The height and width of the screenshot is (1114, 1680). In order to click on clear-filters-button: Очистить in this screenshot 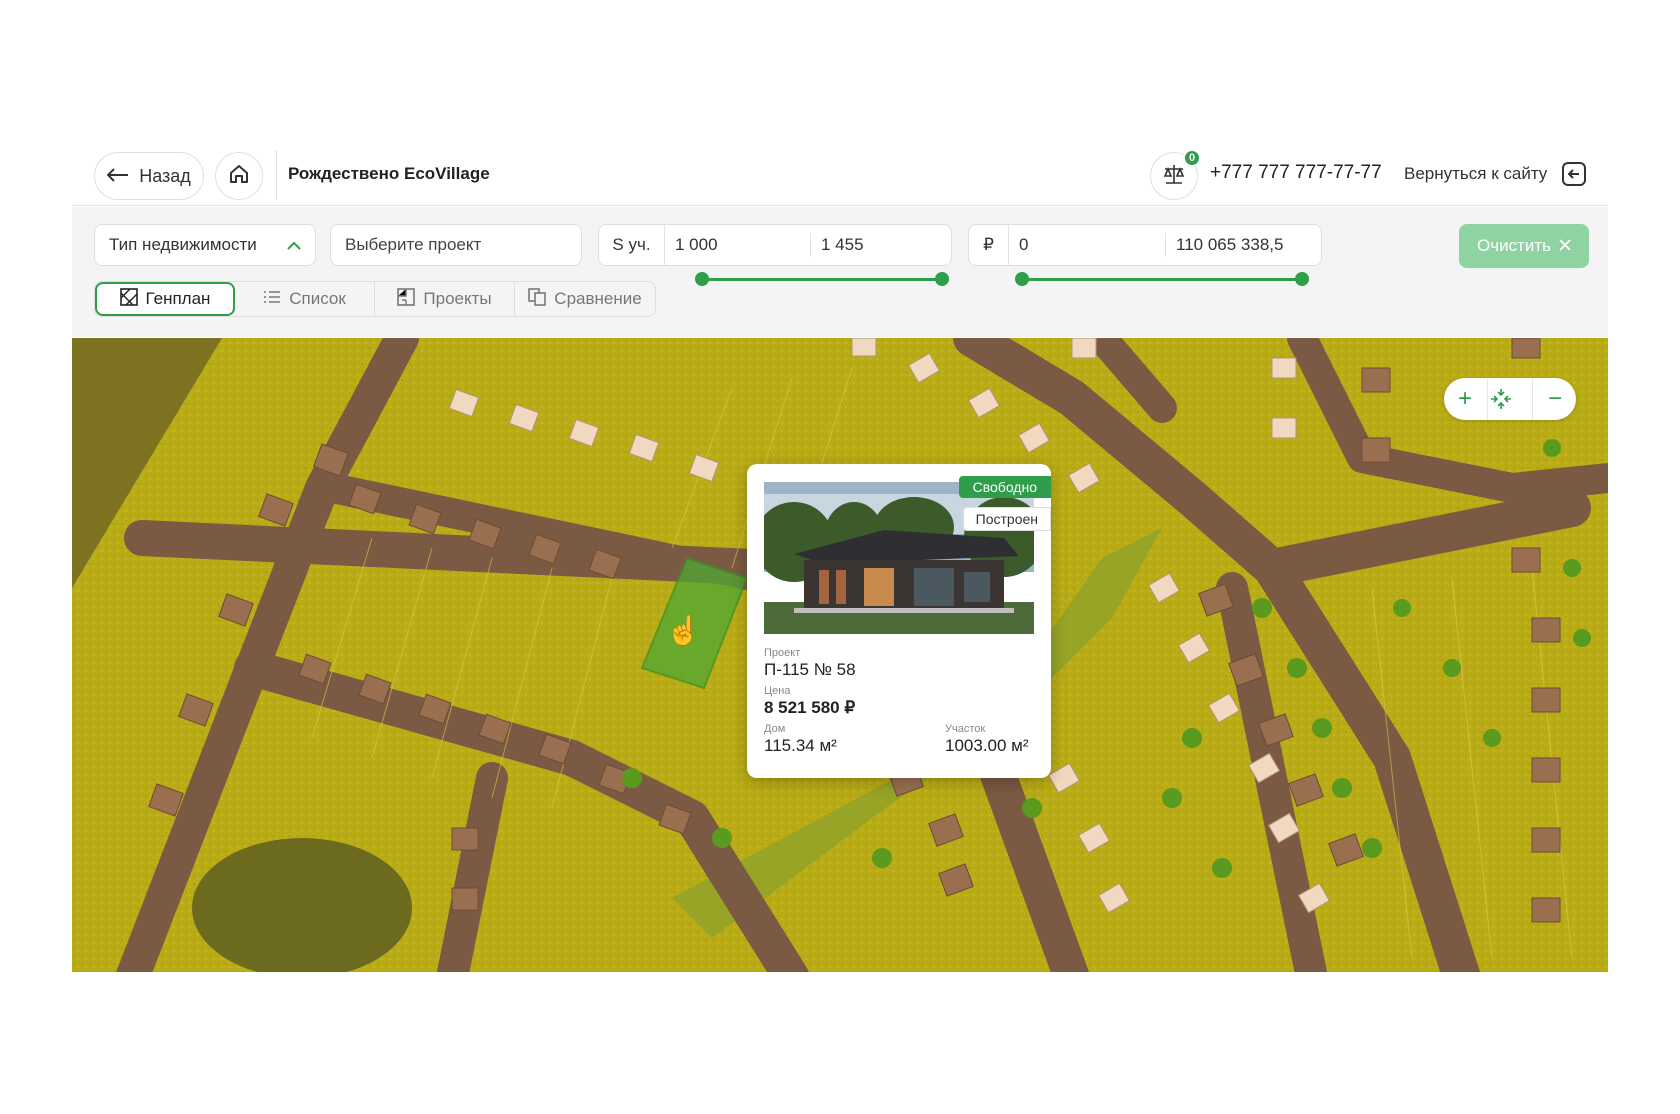, I will do `click(1524, 246)`.